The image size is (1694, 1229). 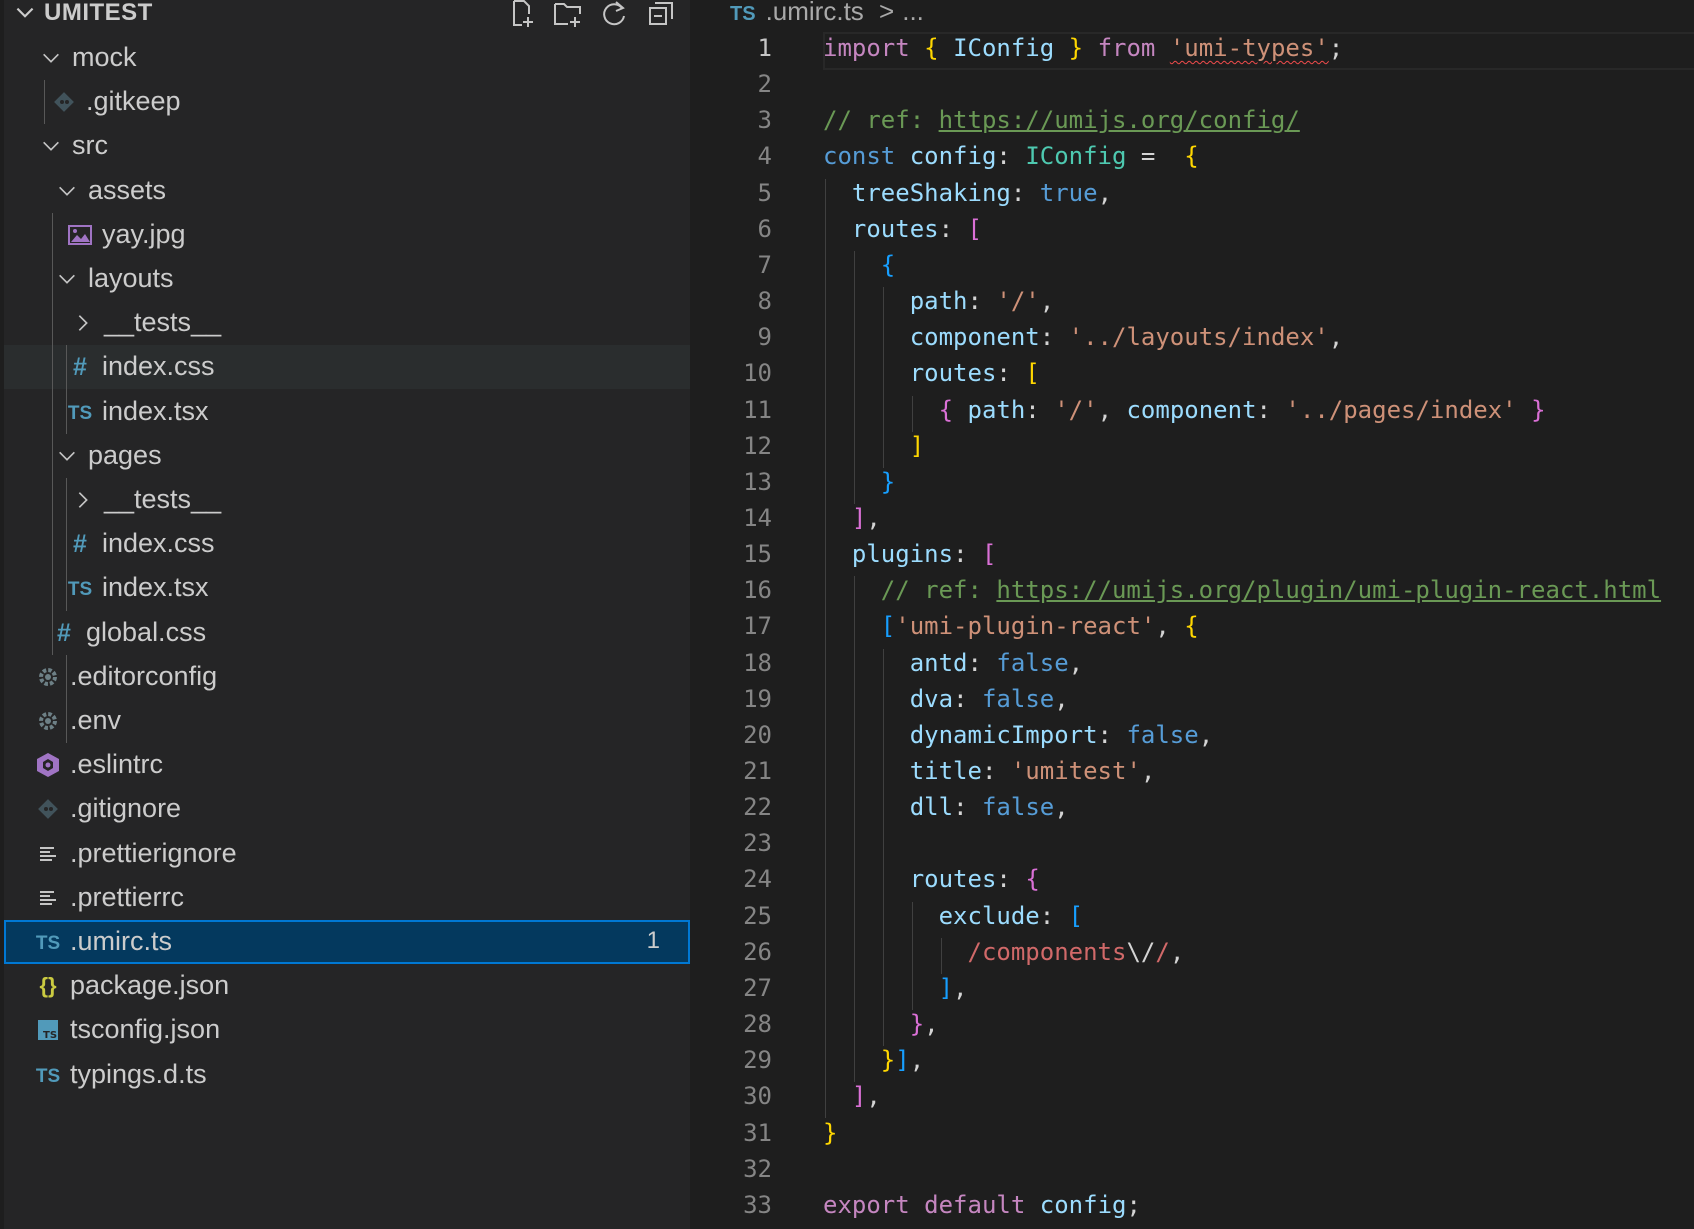 I want to click on collapse-all-icon, so click(x=662, y=15).